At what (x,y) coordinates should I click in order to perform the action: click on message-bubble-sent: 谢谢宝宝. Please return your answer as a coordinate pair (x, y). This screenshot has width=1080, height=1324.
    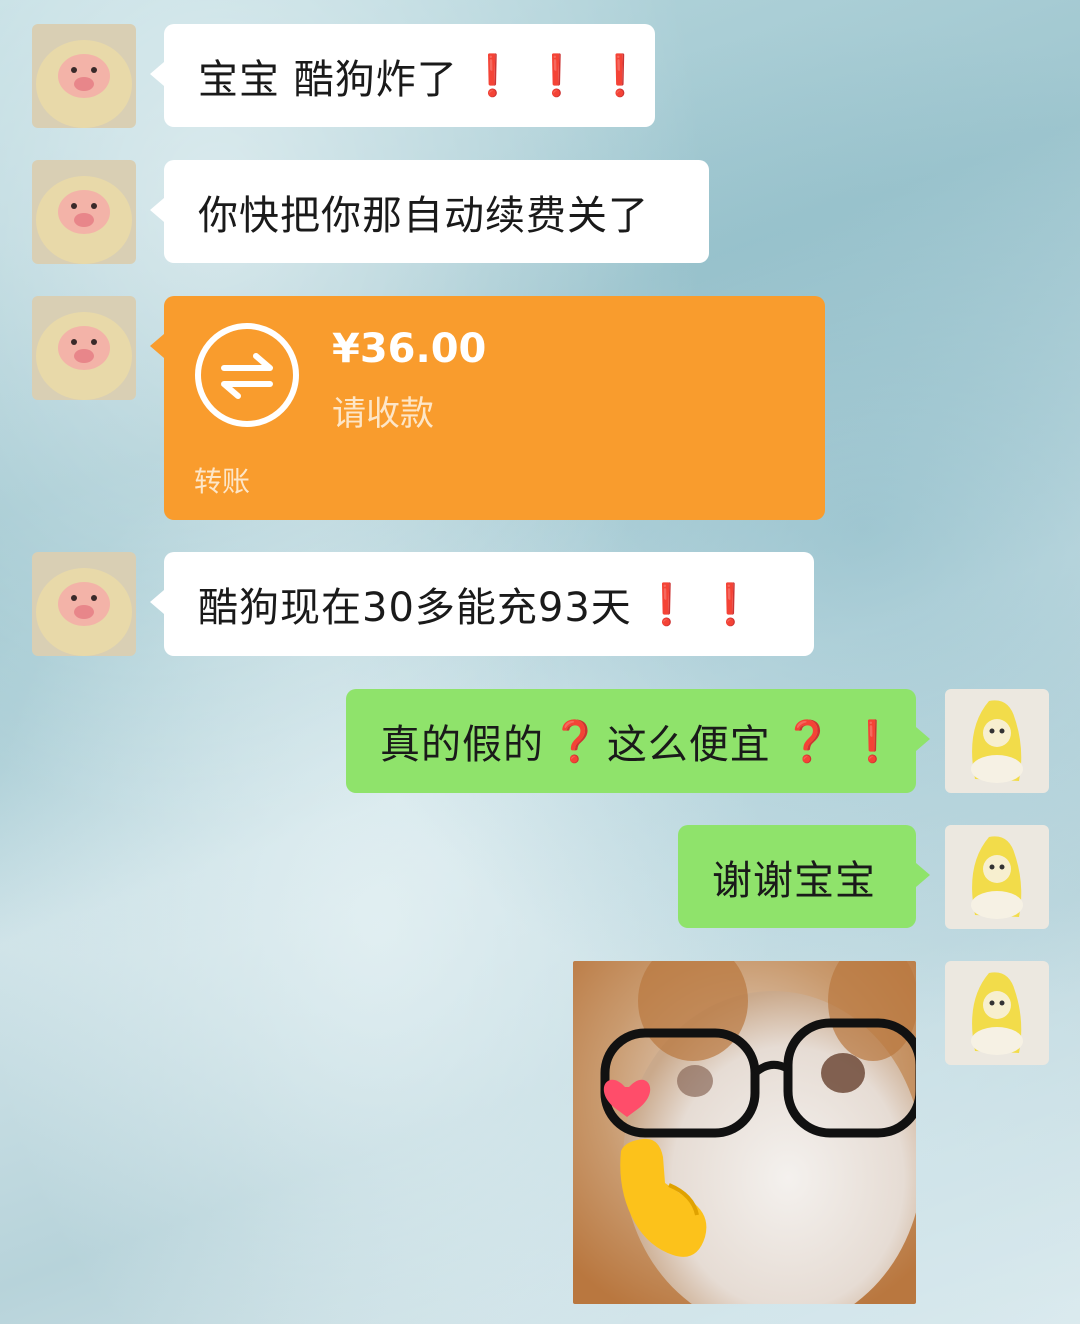
    Looking at the image, I should click on (804, 876).